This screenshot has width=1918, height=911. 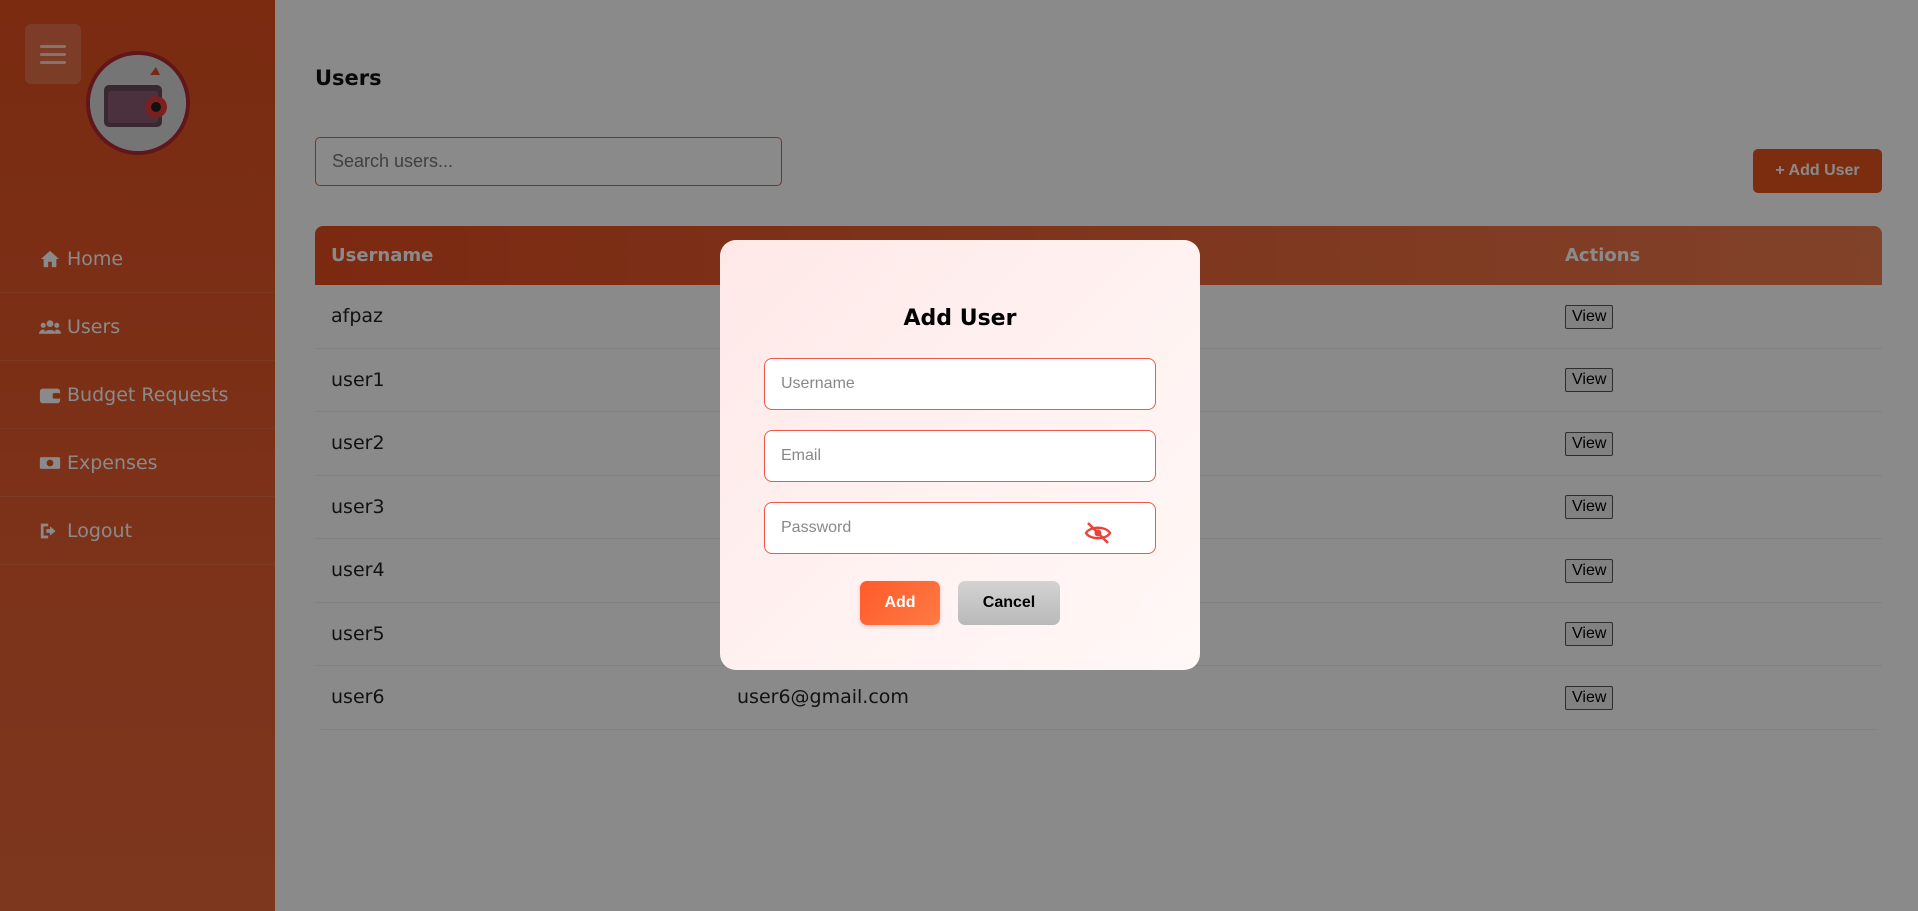 I want to click on username-field, so click(x=960, y=384).